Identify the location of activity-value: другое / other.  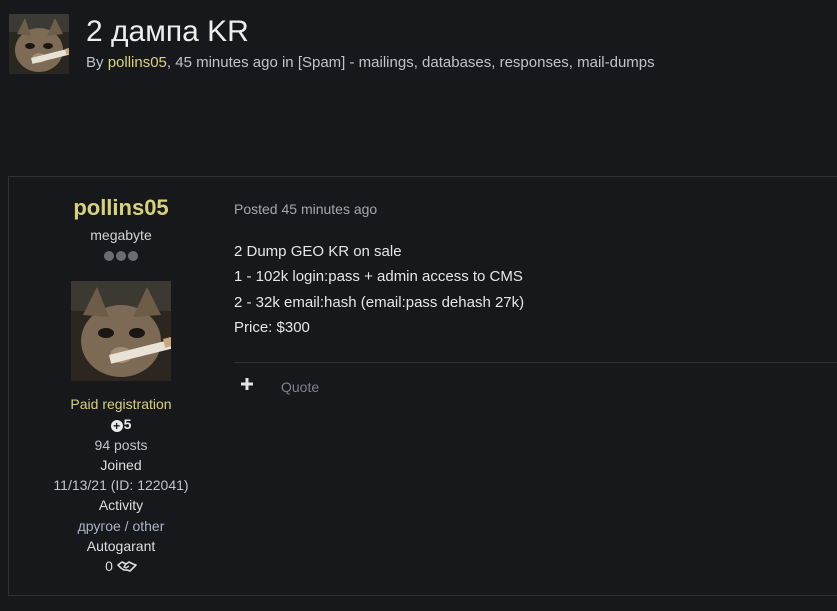
(121, 525).